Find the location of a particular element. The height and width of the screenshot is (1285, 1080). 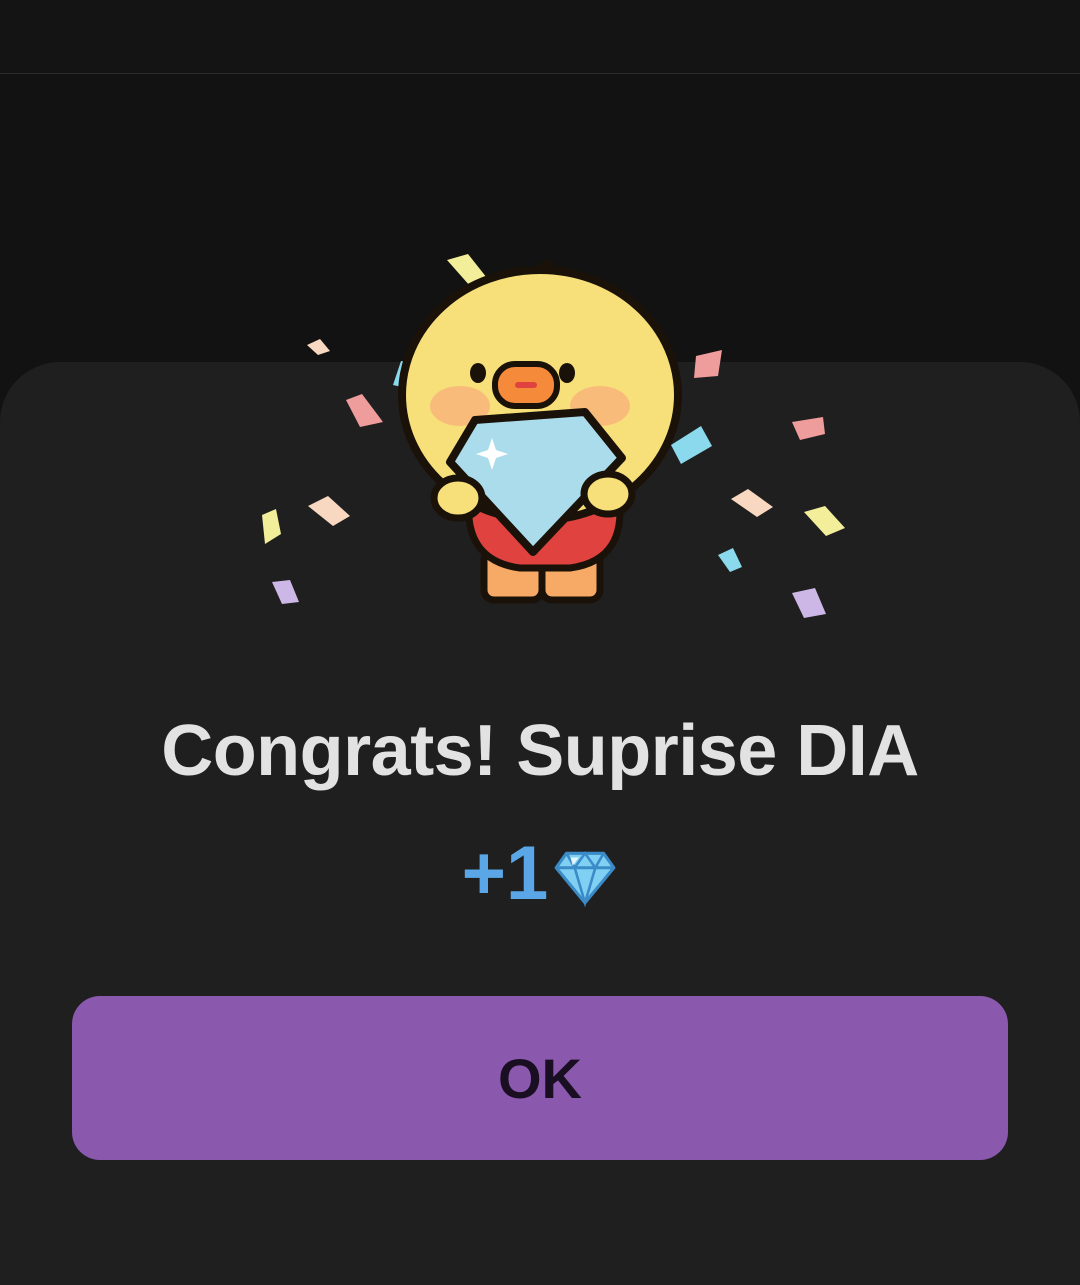

ok-button-label: OK is located at coordinates (540, 1078).